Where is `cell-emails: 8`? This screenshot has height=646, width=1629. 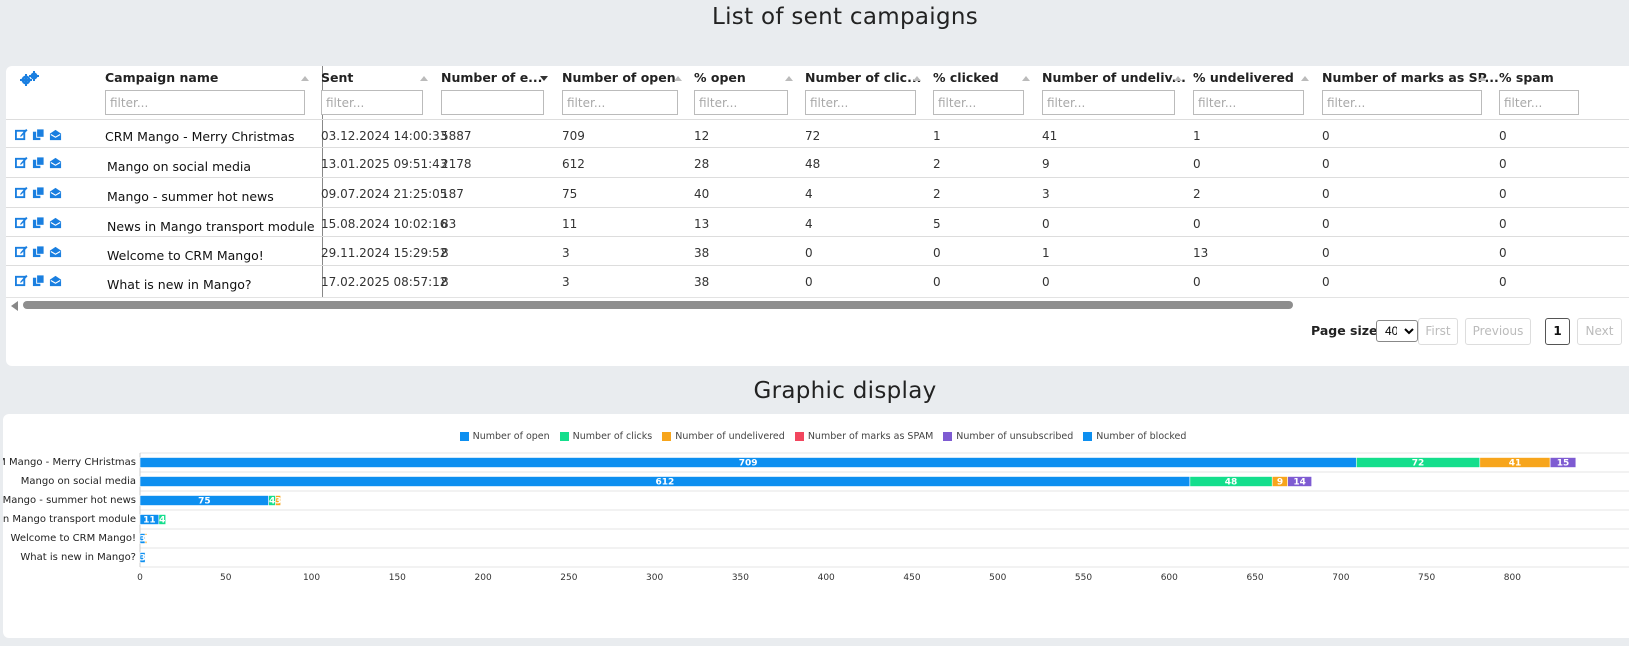
cell-emails: 8 is located at coordinates (445, 253).